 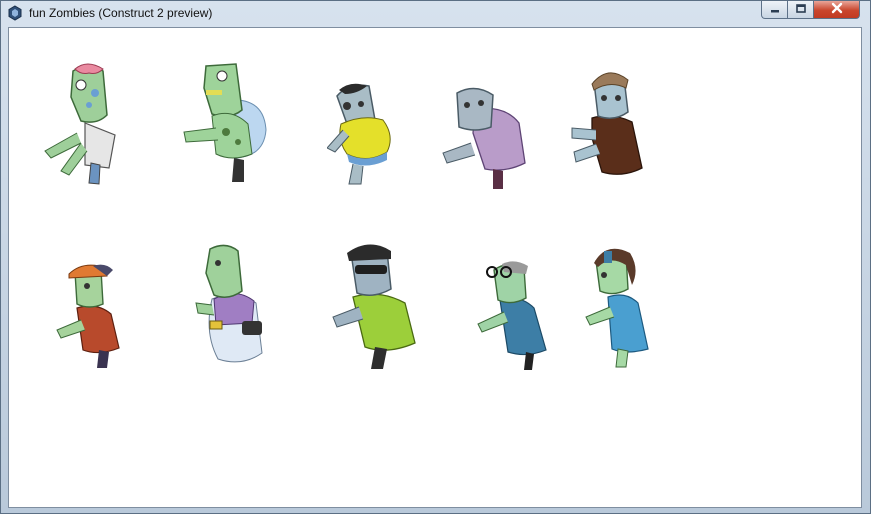 I want to click on close-button, so click(x=836, y=10).